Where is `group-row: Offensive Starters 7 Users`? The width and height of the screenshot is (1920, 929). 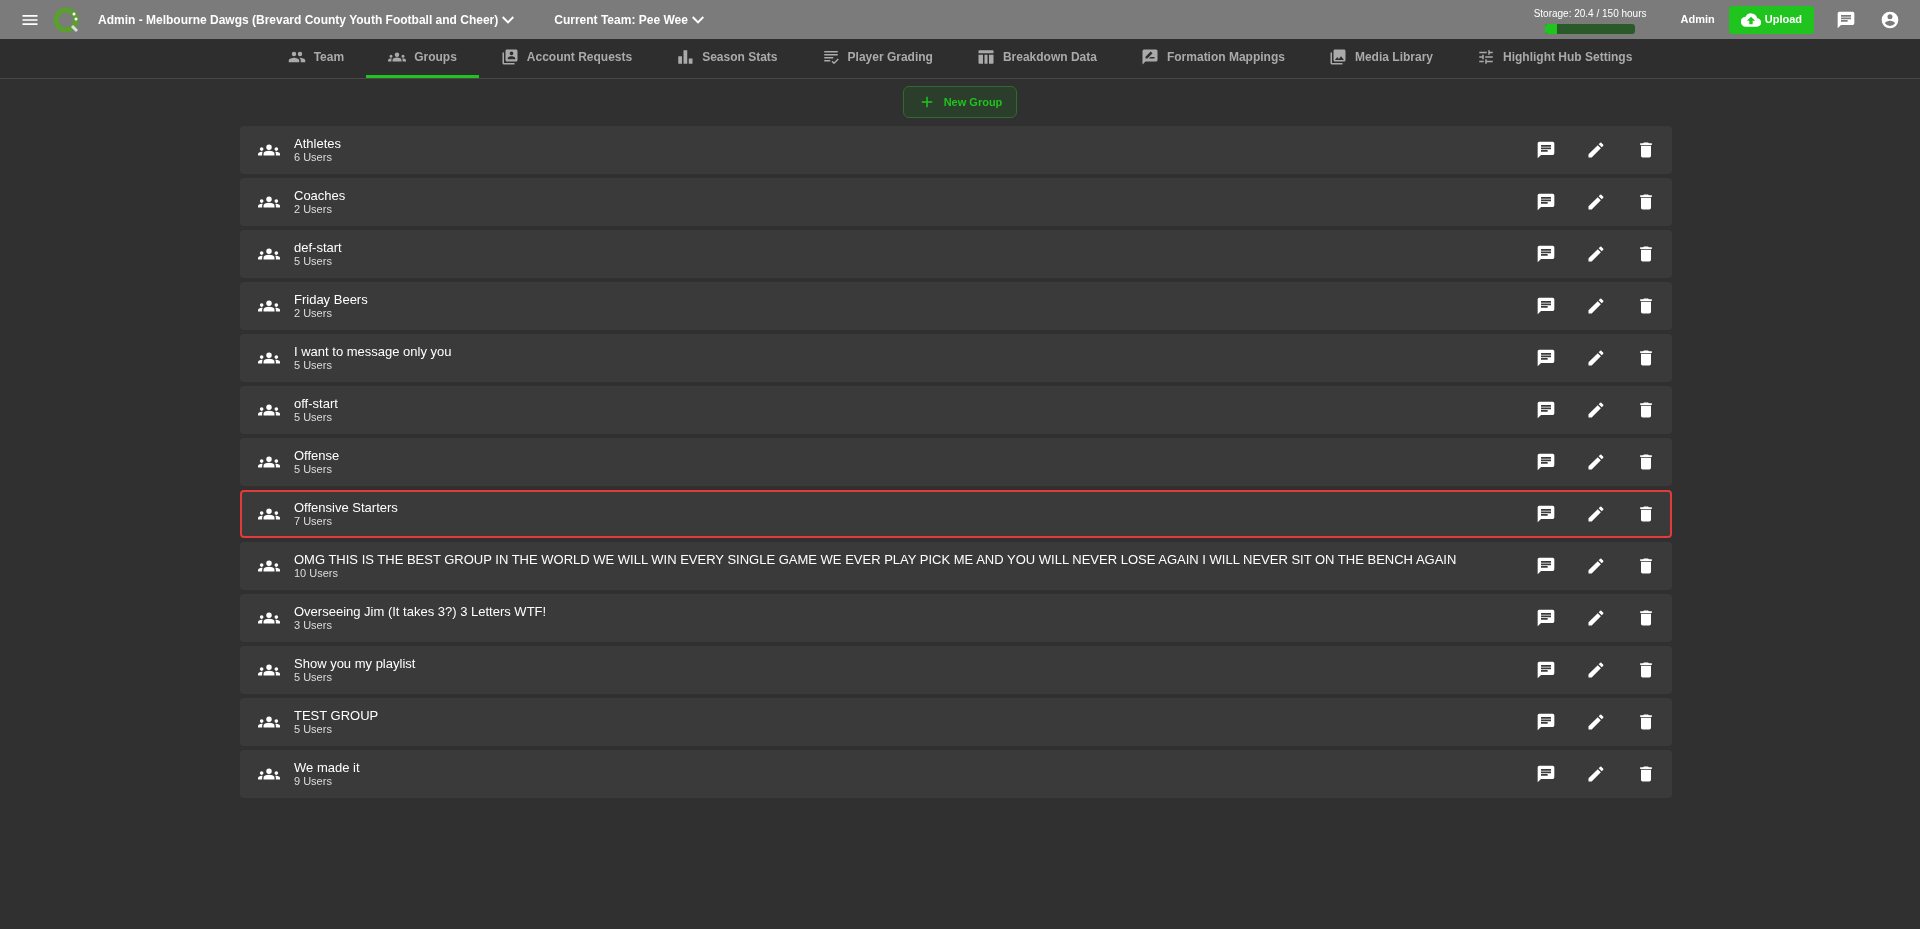 group-row: Offensive Starters 7 Users is located at coordinates (956, 514).